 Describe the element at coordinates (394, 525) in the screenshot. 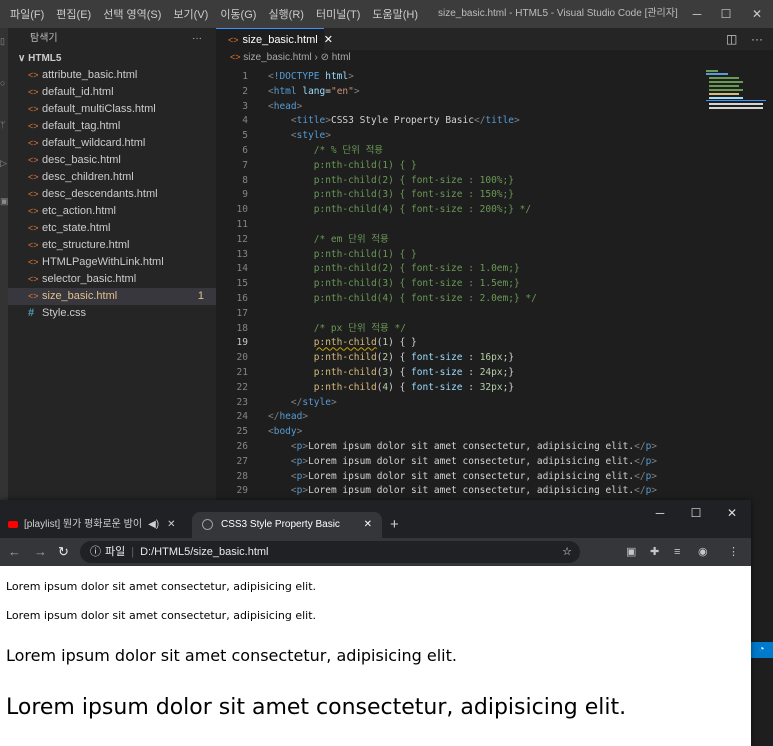

I see `new-tab-button: +` at that location.